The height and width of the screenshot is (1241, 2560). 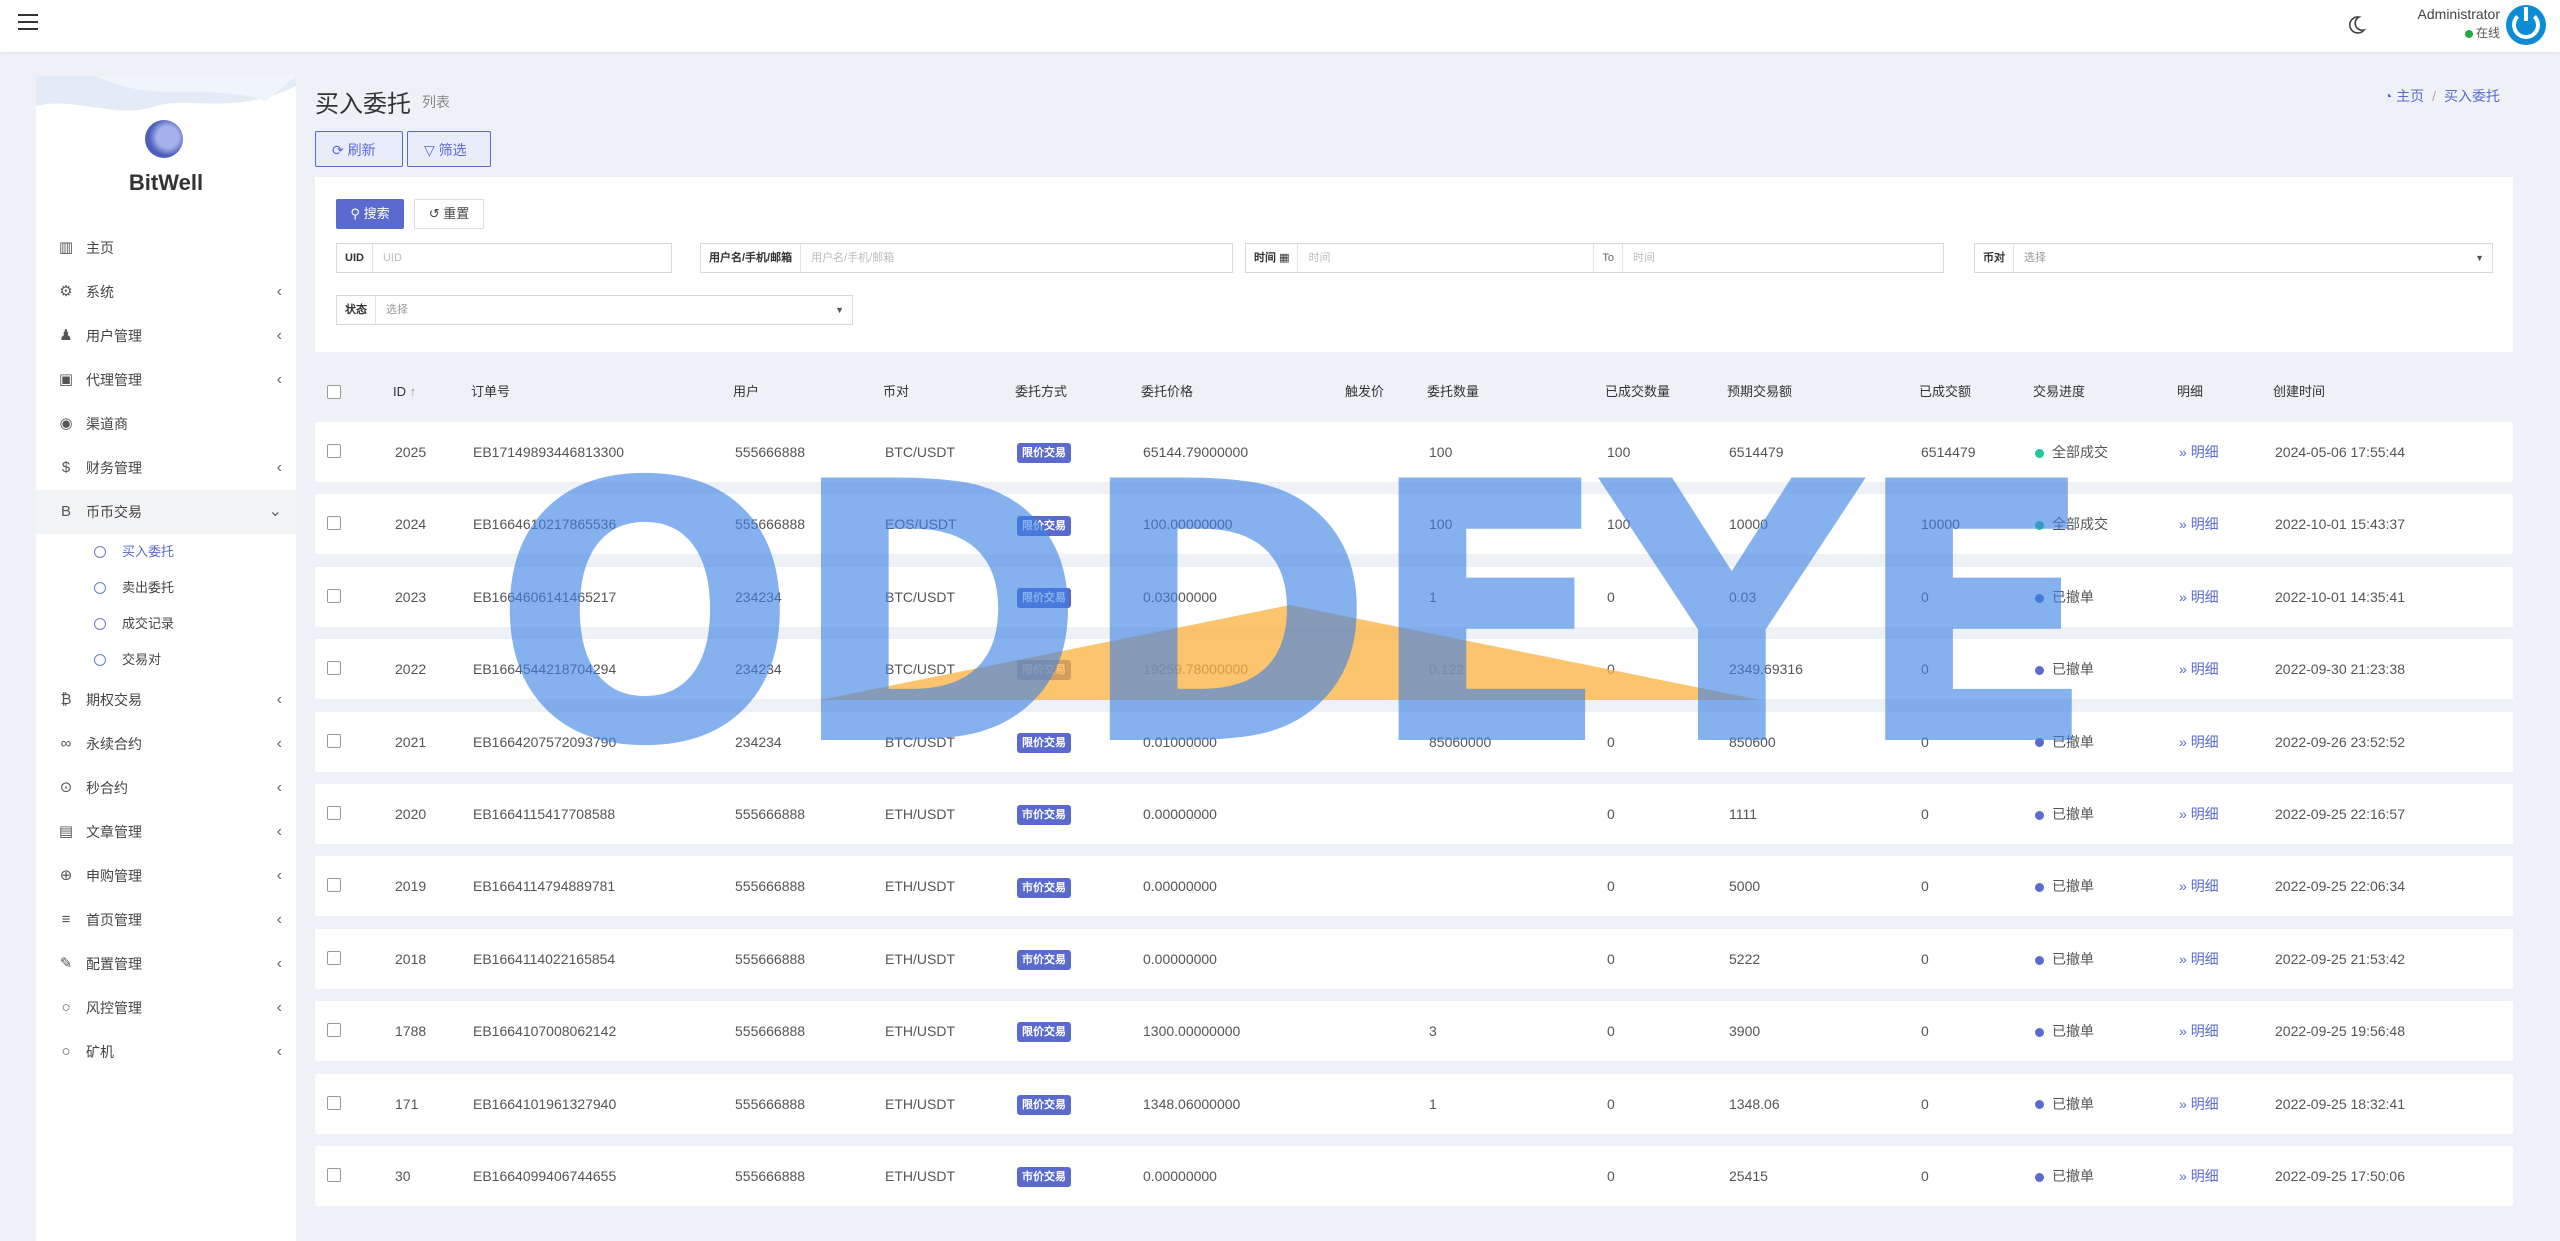 I want to click on sidebar-item: ▣ 代理管理 ‹, so click(x=166, y=380).